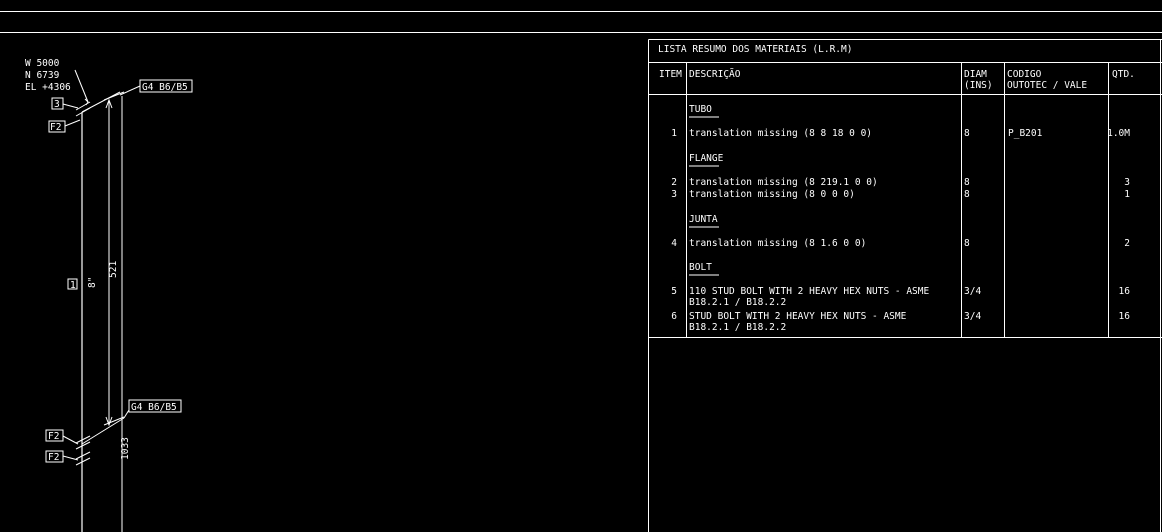 This screenshot has height=532, width=1162. Describe the element at coordinates (55, 127) in the screenshot. I see `flange-tag-top: F2` at that location.